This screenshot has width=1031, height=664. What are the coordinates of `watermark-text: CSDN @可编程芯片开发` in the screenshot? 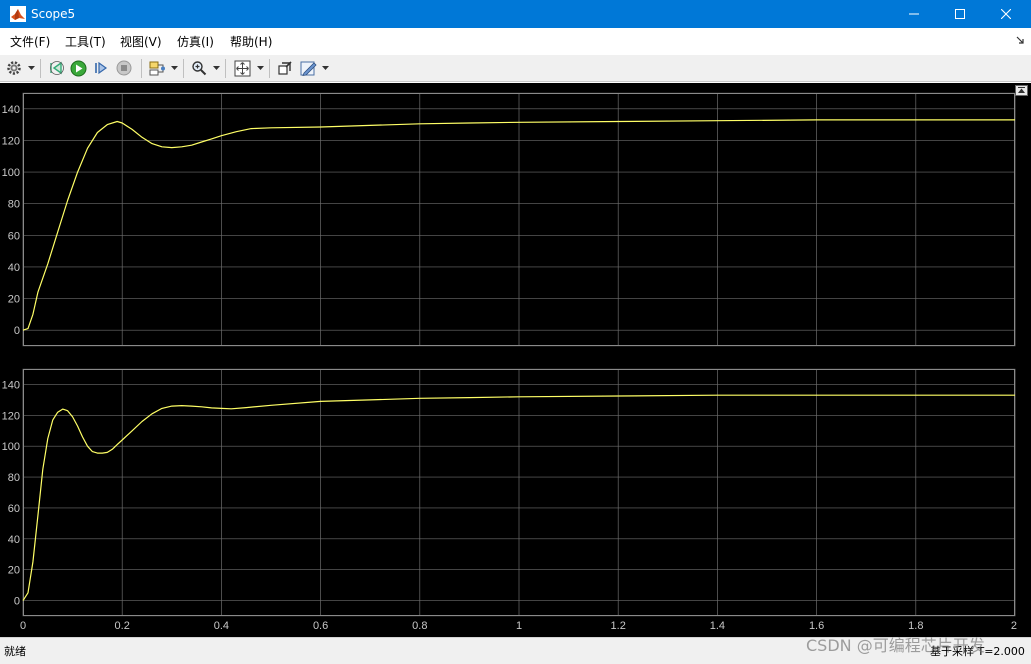 It's located at (895, 645).